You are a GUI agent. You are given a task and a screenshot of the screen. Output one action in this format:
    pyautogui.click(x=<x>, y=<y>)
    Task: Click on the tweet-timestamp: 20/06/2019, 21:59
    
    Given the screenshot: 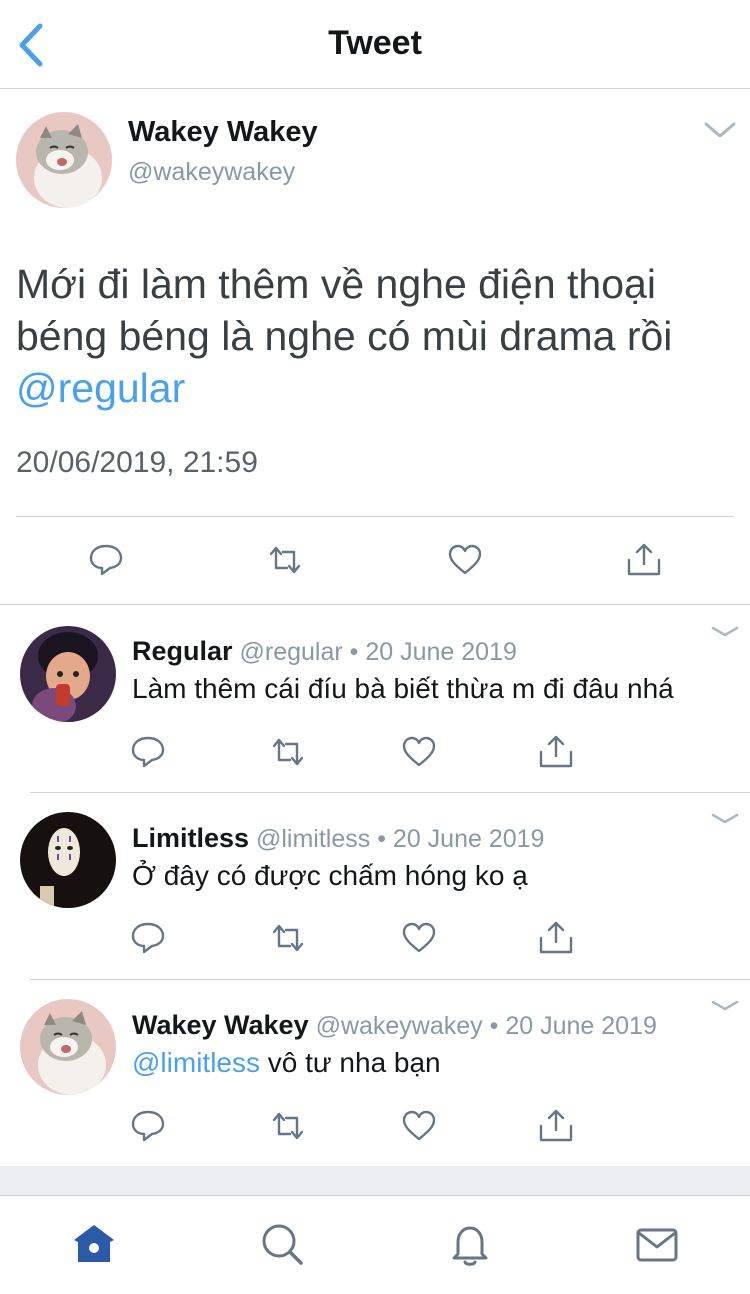 What is the action you would take?
    pyautogui.click(x=137, y=462)
    